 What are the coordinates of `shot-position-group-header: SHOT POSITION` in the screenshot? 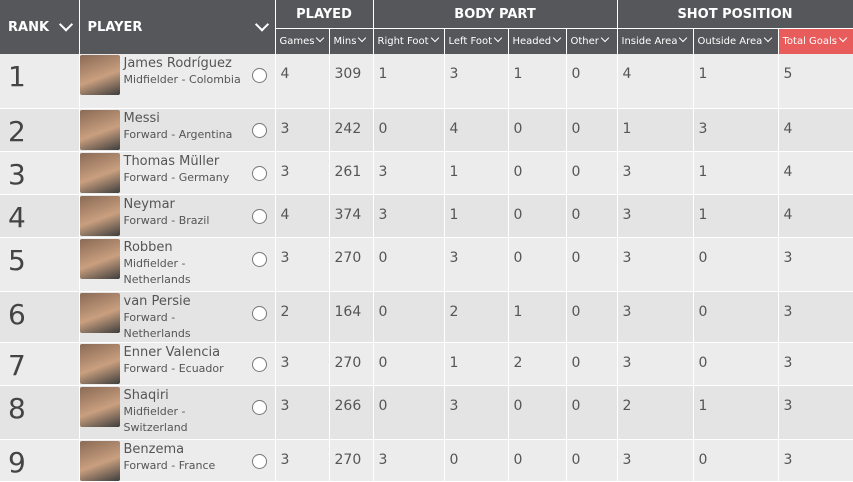 It's located at (735, 14).